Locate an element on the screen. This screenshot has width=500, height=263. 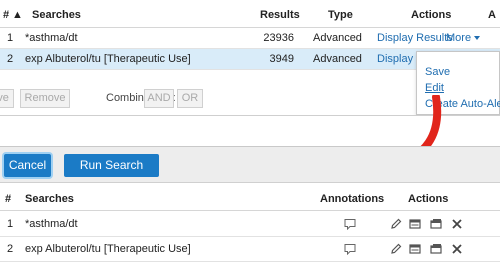
more-label: More is located at coordinates (459, 38).